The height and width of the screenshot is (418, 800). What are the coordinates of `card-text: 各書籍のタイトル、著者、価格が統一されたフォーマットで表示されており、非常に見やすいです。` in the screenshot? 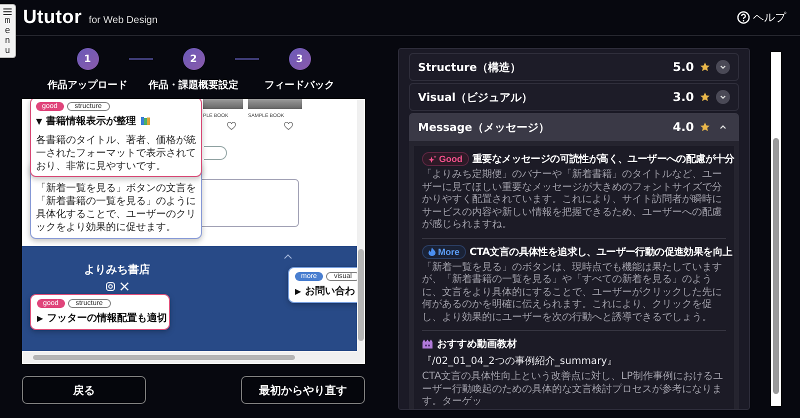 It's located at (116, 153).